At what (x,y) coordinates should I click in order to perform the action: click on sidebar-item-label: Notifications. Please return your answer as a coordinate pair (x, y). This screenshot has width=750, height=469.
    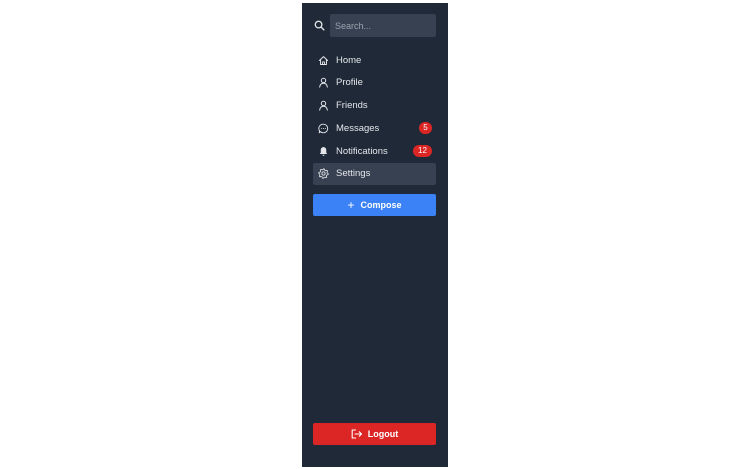
    Looking at the image, I should click on (362, 151).